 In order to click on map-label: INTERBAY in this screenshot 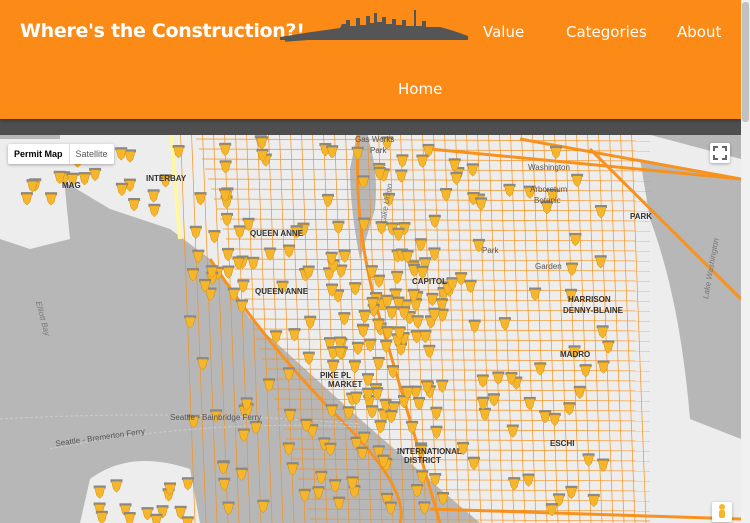, I will do `click(166, 178)`.